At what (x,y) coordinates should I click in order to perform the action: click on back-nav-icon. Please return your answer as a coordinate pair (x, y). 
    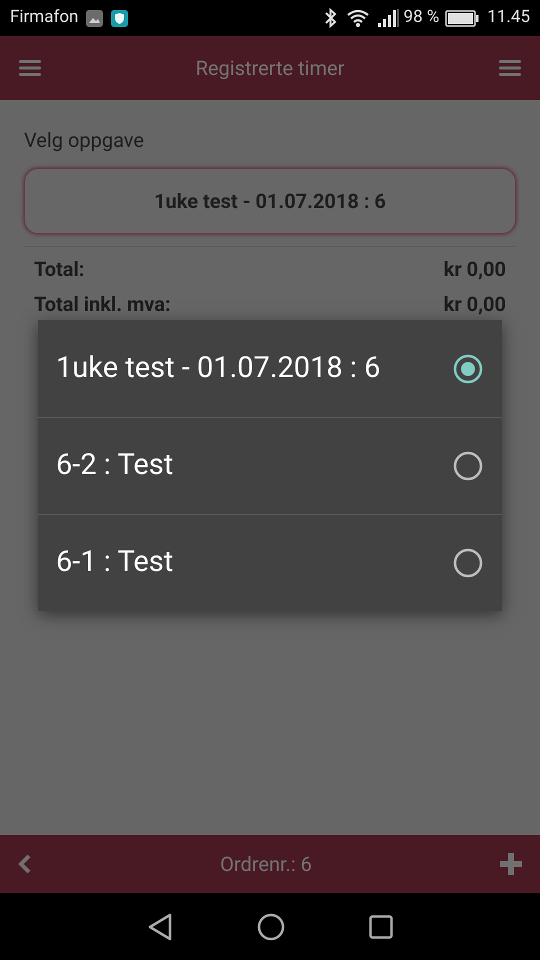
    Looking at the image, I should click on (160, 926).